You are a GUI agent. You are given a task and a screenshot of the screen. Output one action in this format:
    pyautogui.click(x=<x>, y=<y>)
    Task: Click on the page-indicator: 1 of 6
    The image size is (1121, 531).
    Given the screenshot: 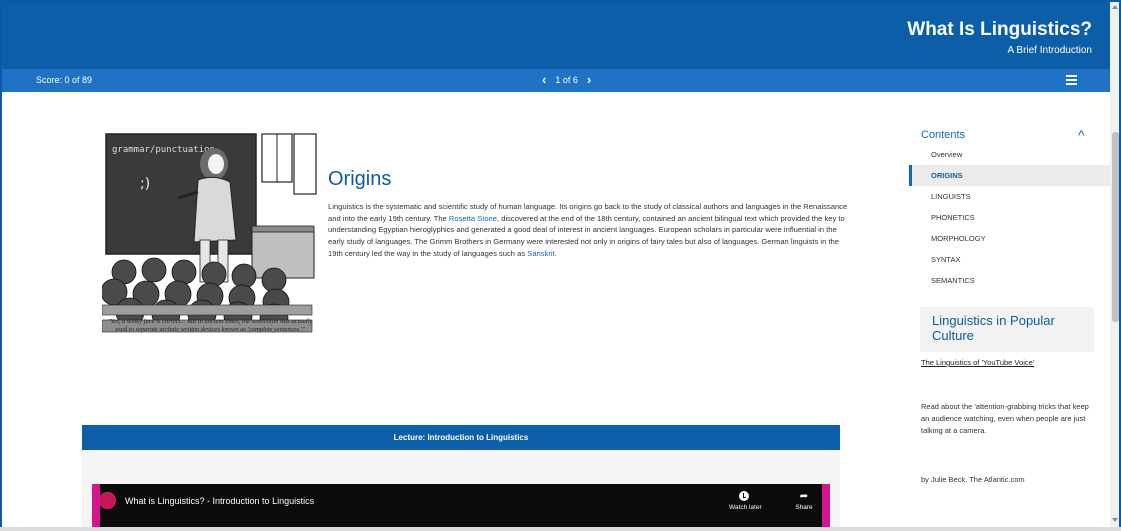 What is the action you would take?
    pyautogui.click(x=566, y=79)
    